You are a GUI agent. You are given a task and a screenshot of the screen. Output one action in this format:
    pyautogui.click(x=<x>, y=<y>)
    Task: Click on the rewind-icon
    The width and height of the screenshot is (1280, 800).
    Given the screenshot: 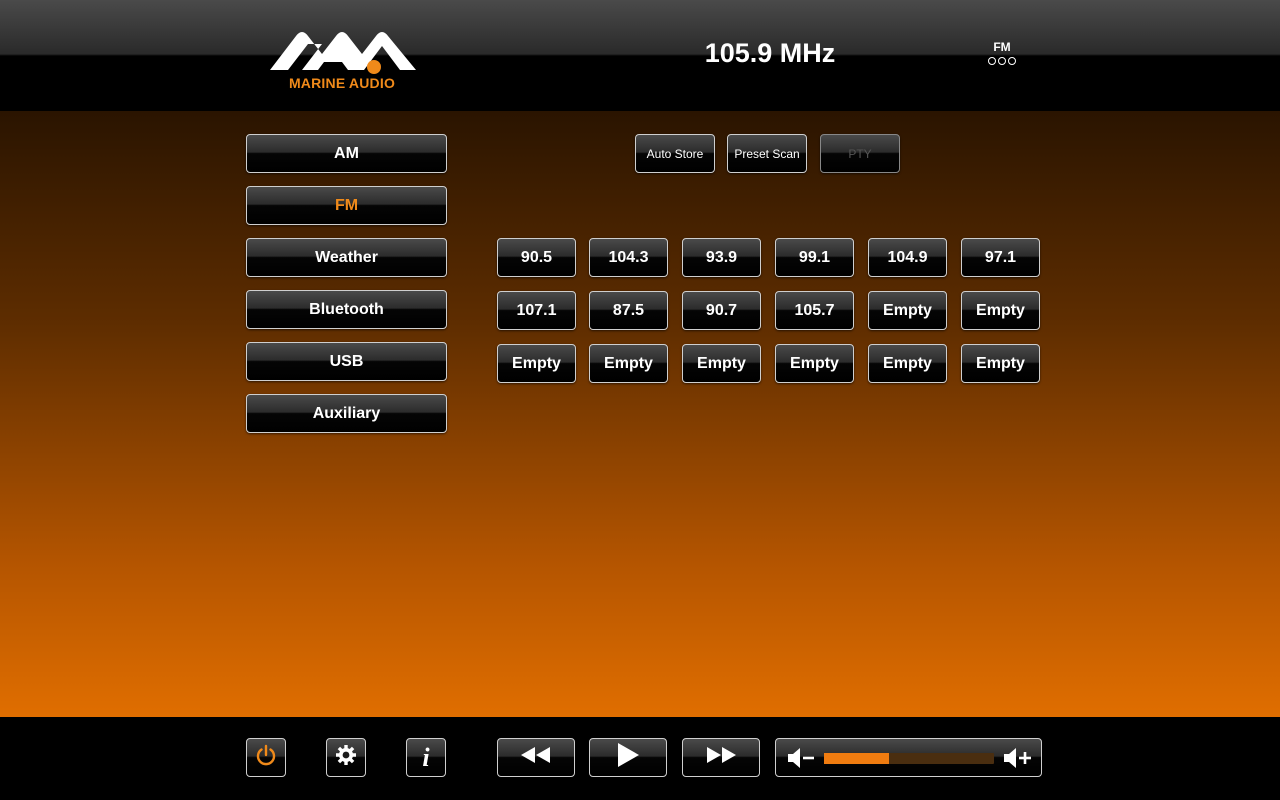 What is the action you would take?
    pyautogui.click(x=536, y=757)
    